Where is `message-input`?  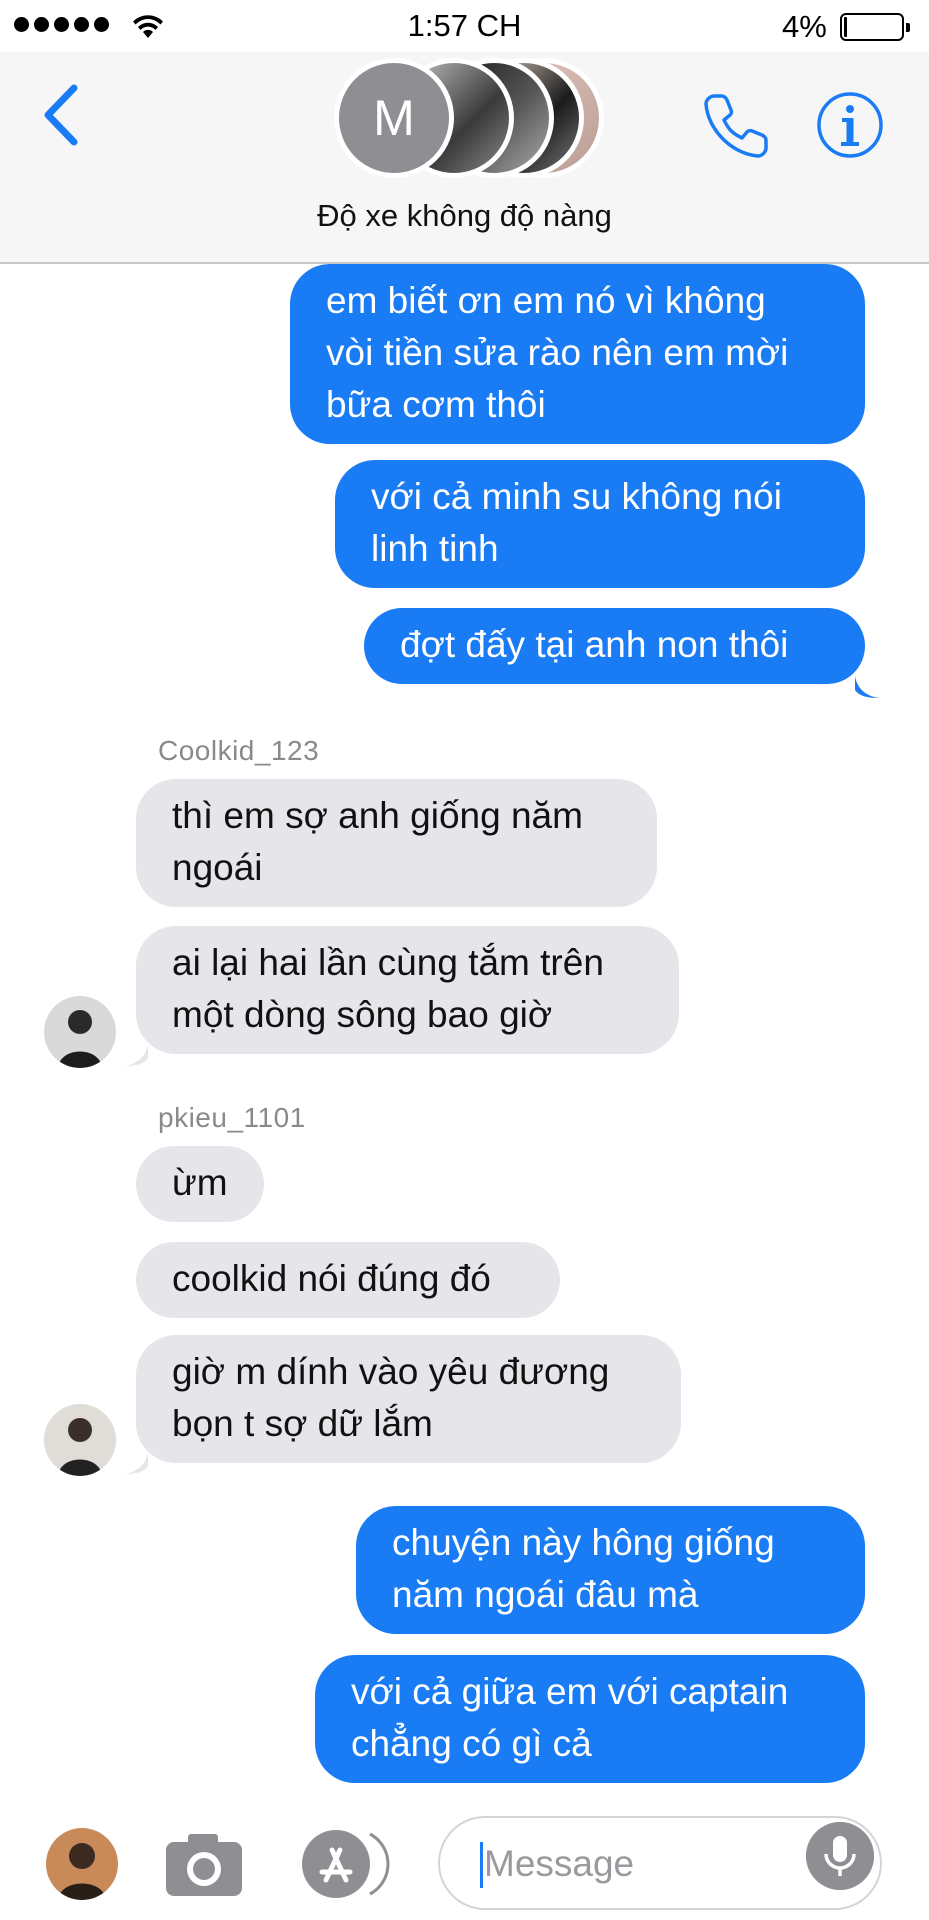 message-input is located at coordinates (624, 1864).